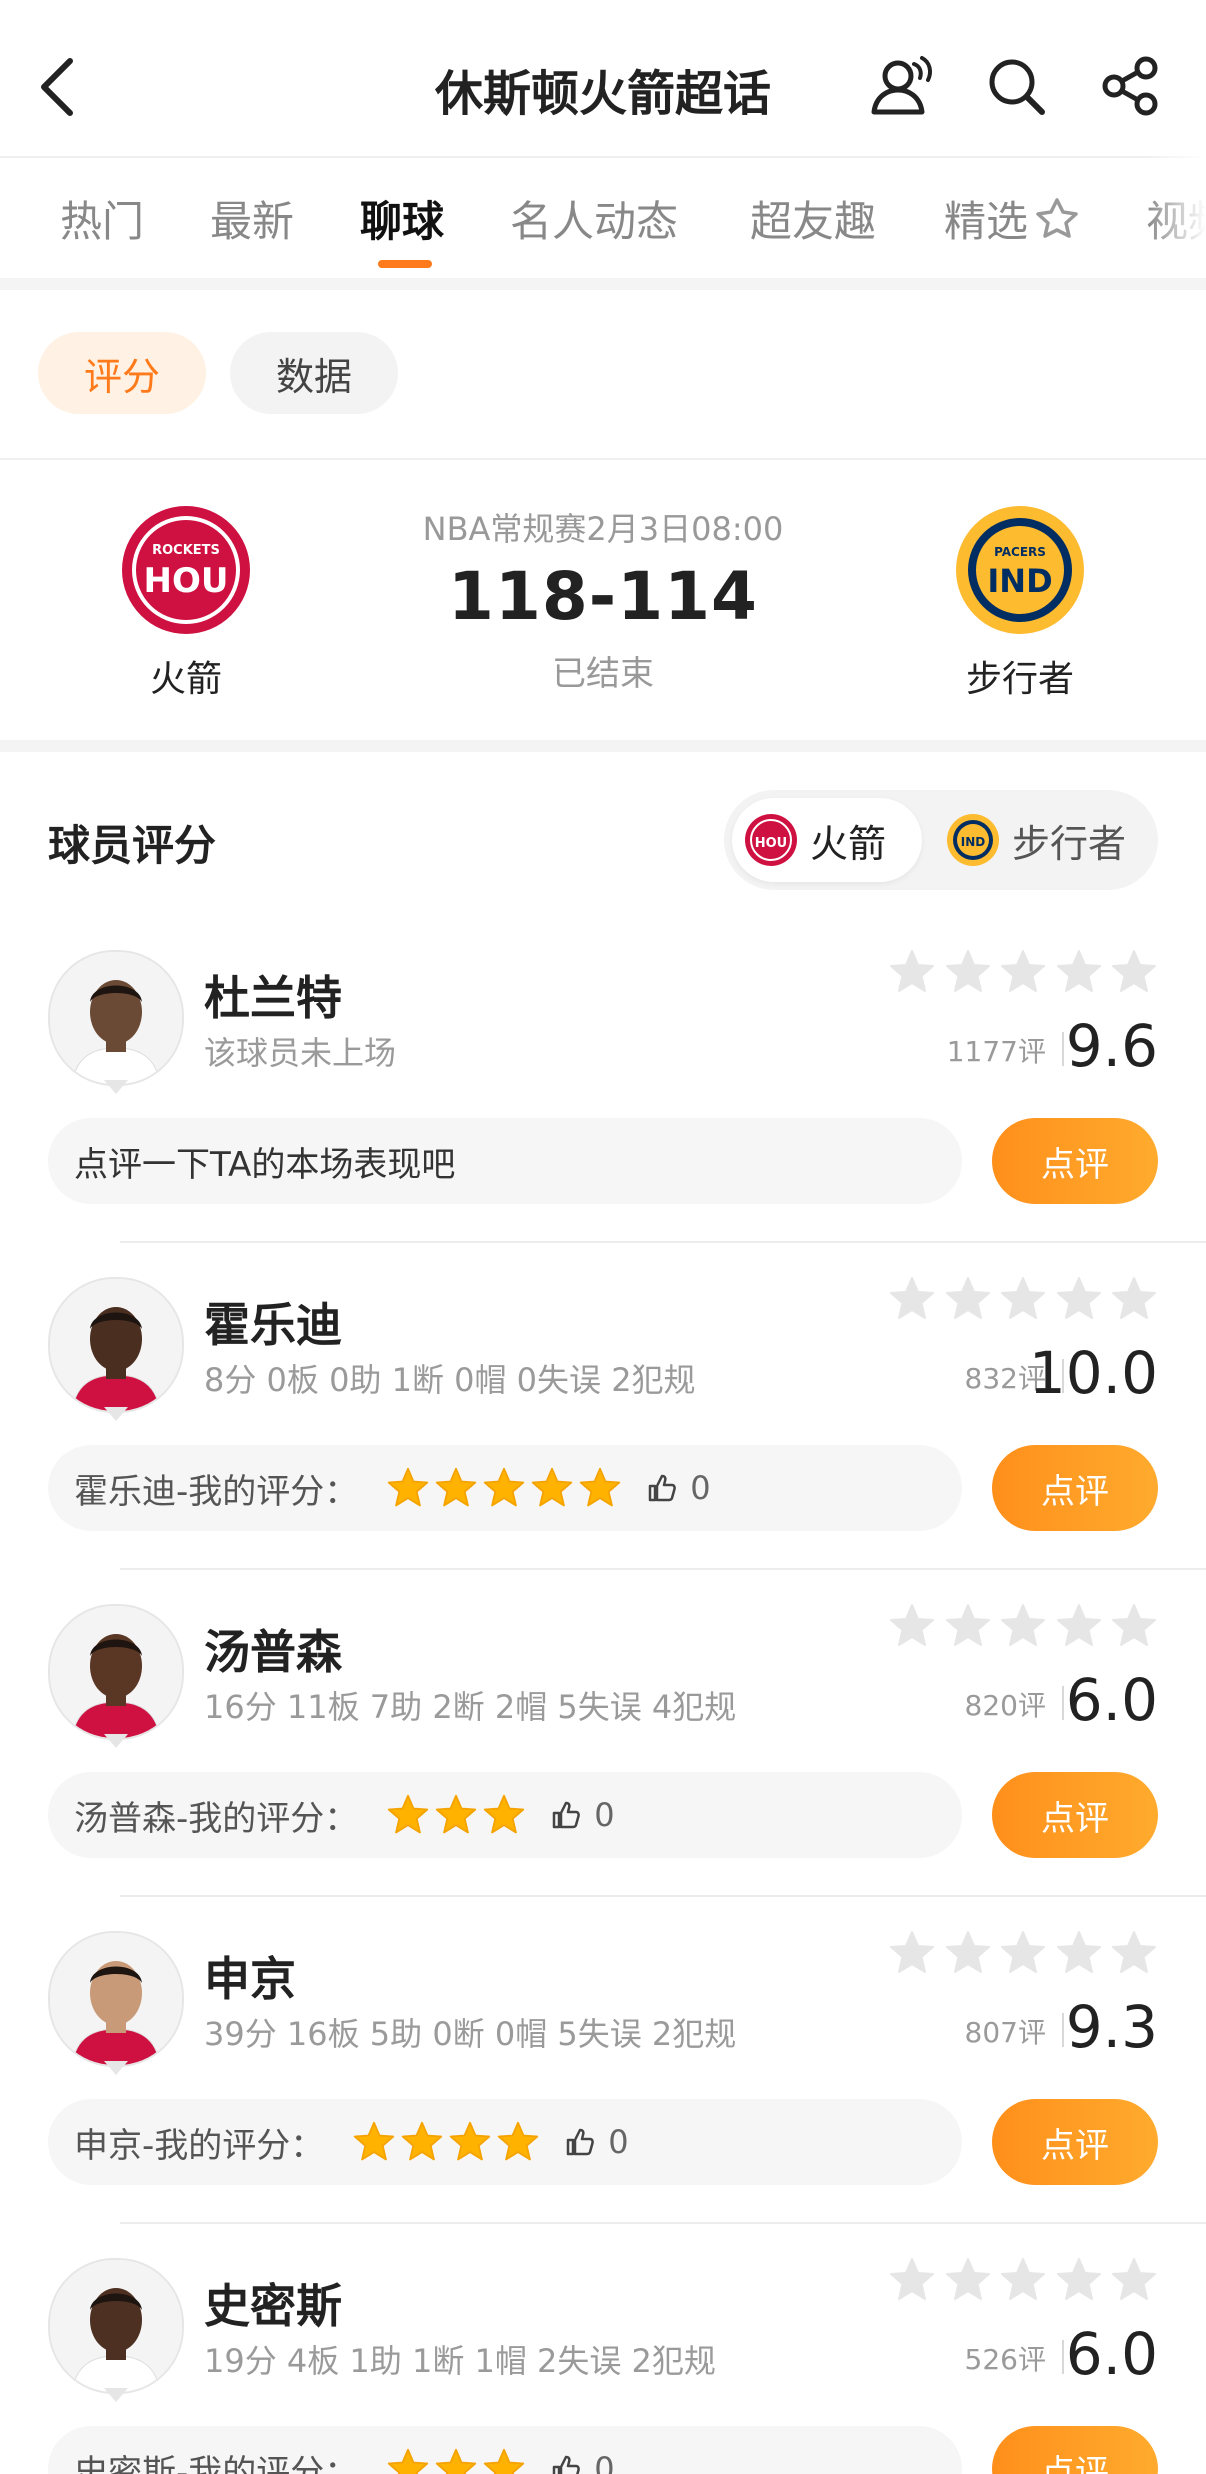  Describe the element at coordinates (314, 373) in the screenshot. I see `filter-data: 数据` at that location.